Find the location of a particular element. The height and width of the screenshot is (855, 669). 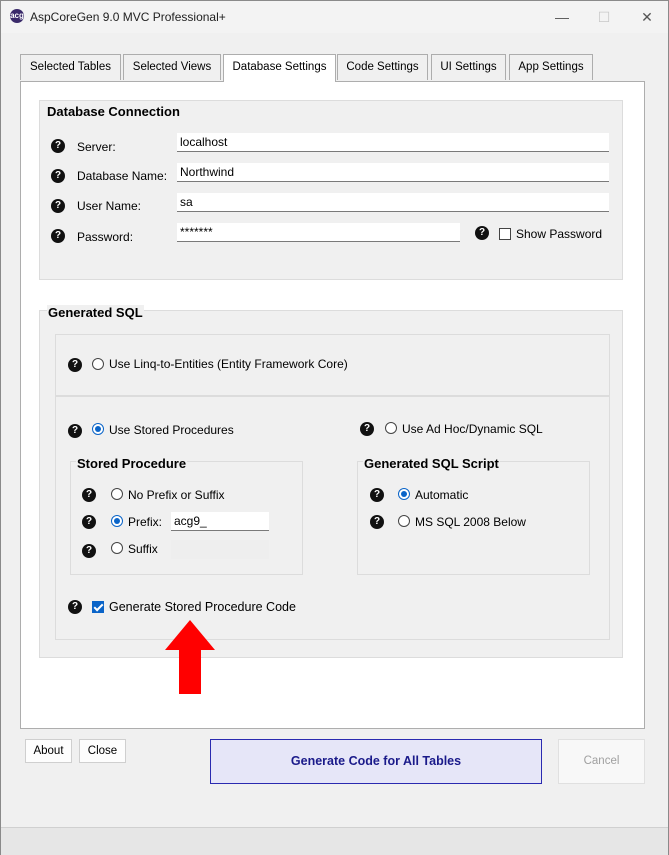

generated-sql-title: Generated SQL is located at coordinates (95, 312).